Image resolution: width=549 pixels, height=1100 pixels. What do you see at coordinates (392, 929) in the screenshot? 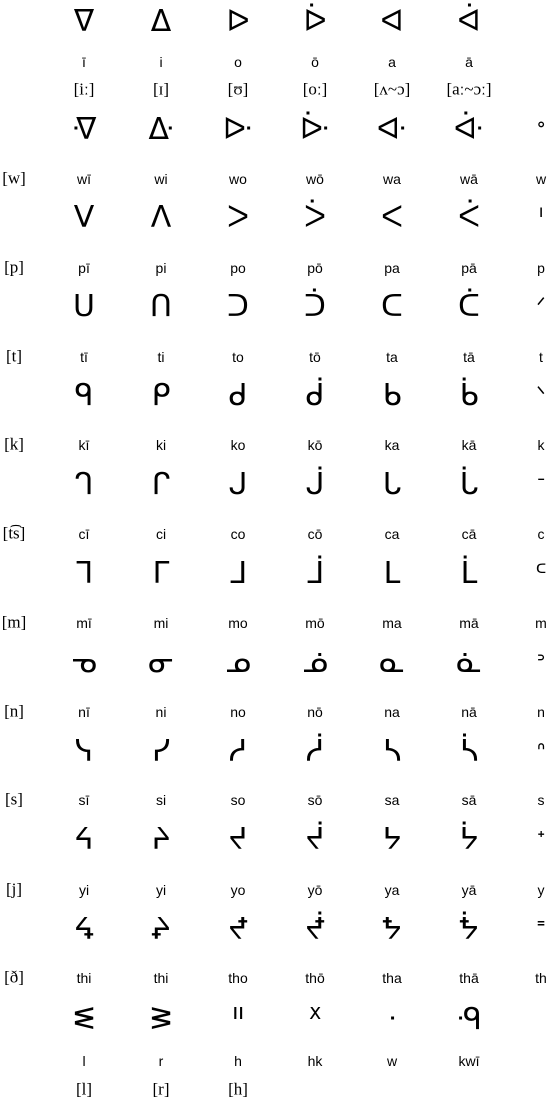
I see `syllabic-glyph: ᖬ` at bounding box center [392, 929].